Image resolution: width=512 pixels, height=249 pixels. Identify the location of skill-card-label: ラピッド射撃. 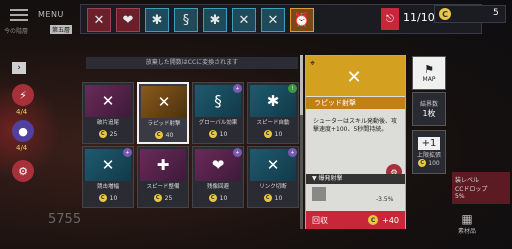
(164, 124).